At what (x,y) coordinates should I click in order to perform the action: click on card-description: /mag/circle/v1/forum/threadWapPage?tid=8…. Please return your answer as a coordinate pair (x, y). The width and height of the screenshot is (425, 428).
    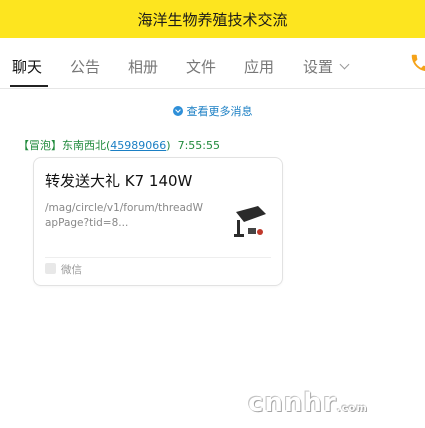
    Looking at the image, I should click on (124, 215).